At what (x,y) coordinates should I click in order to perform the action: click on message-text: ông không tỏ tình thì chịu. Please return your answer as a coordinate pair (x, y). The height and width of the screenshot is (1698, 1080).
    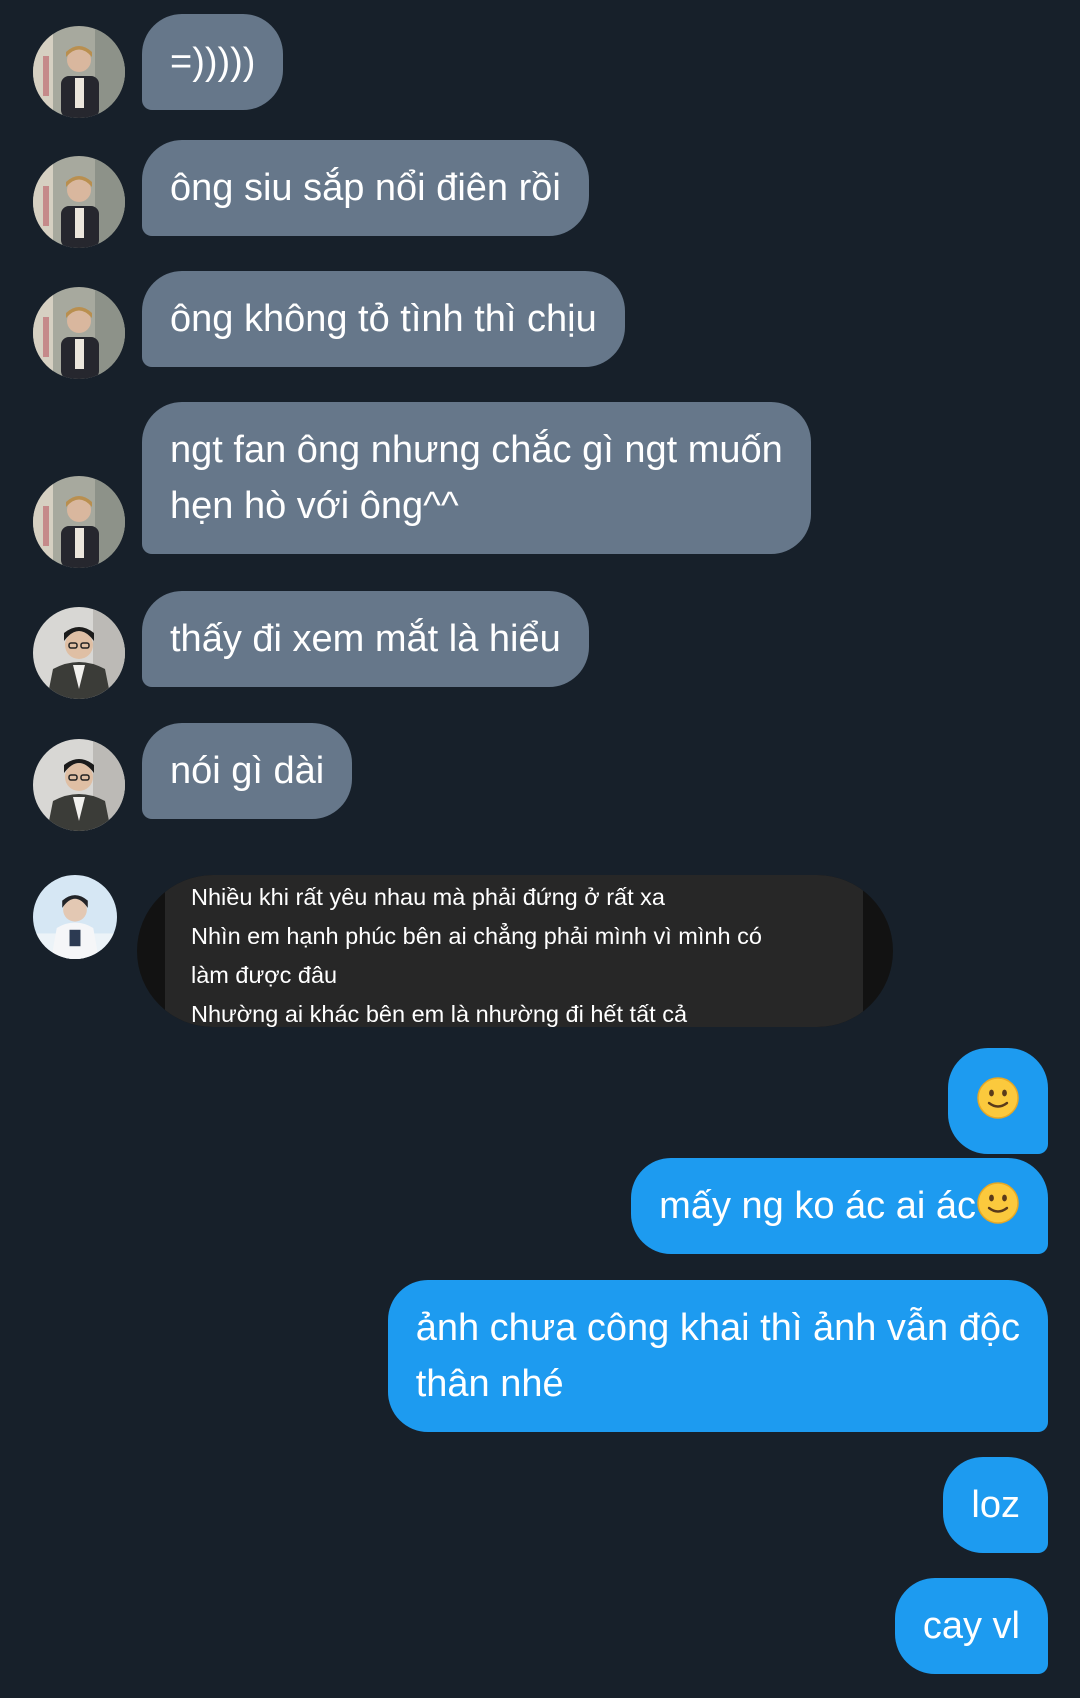
    Looking at the image, I should click on (383, 319).